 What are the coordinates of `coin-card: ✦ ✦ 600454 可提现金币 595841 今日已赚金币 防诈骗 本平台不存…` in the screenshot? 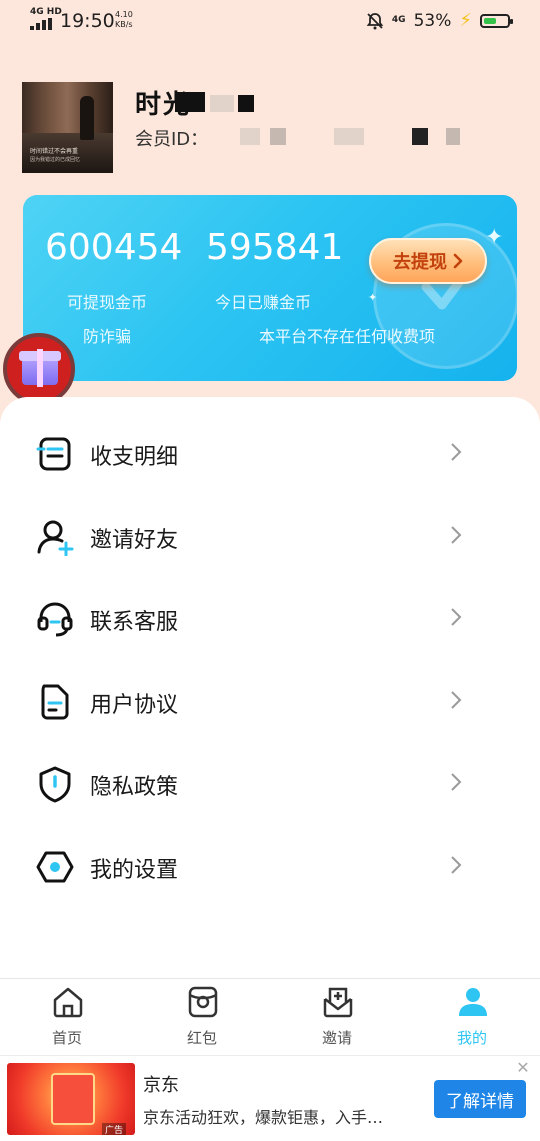 It's located at (270, 288).